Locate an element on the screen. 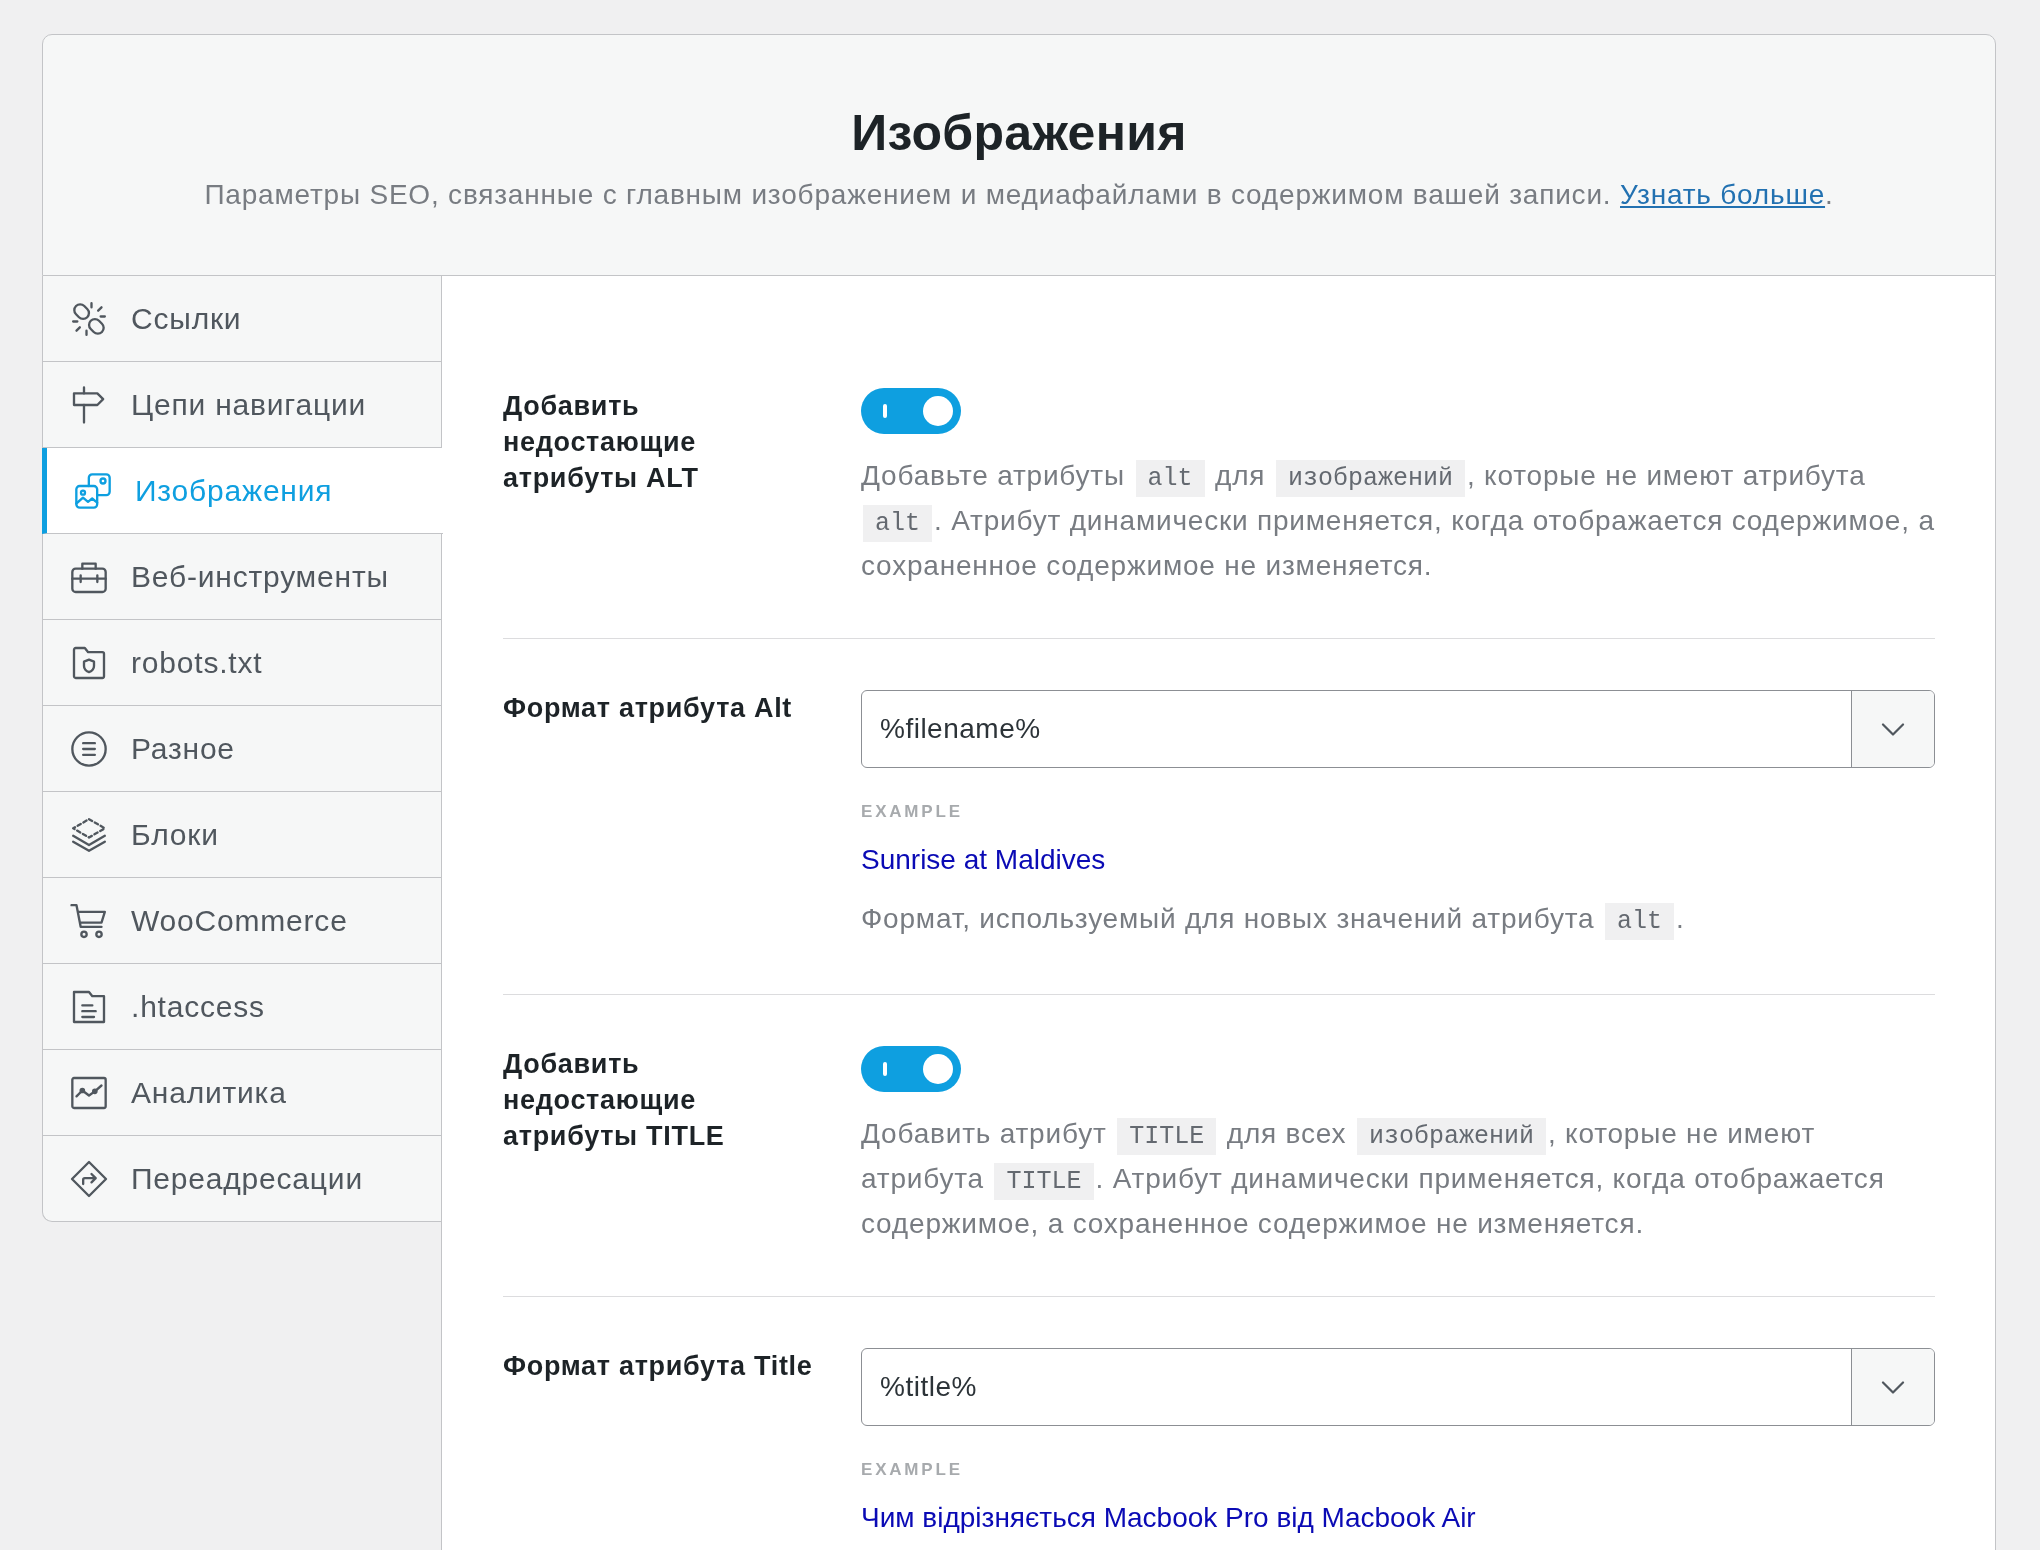 This screenshot has height=1550, width=2040. setting-label: Добавить недостающие атрибуты TITLE is located at coordinates (614, 1100).